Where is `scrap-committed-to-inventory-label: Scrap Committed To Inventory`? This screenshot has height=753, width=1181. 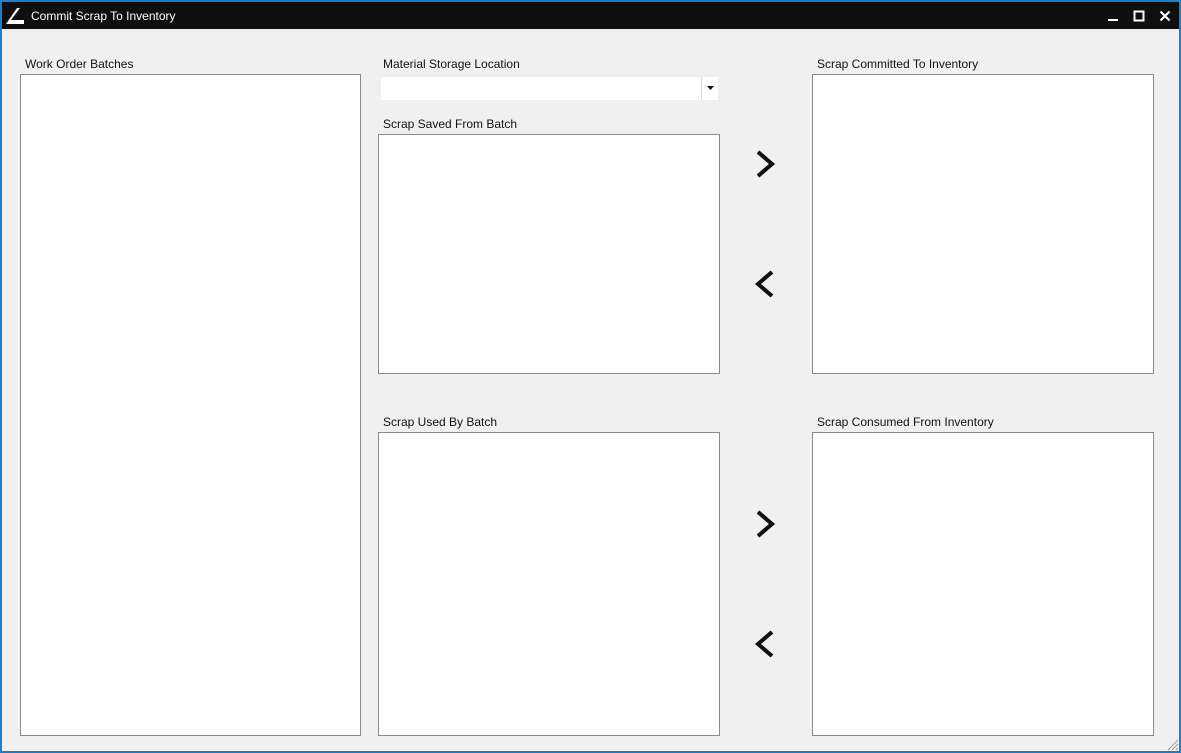 scrap-committed-to-inventory-label: Scrap Committed To Inventory is located at coordinates (898, 64).